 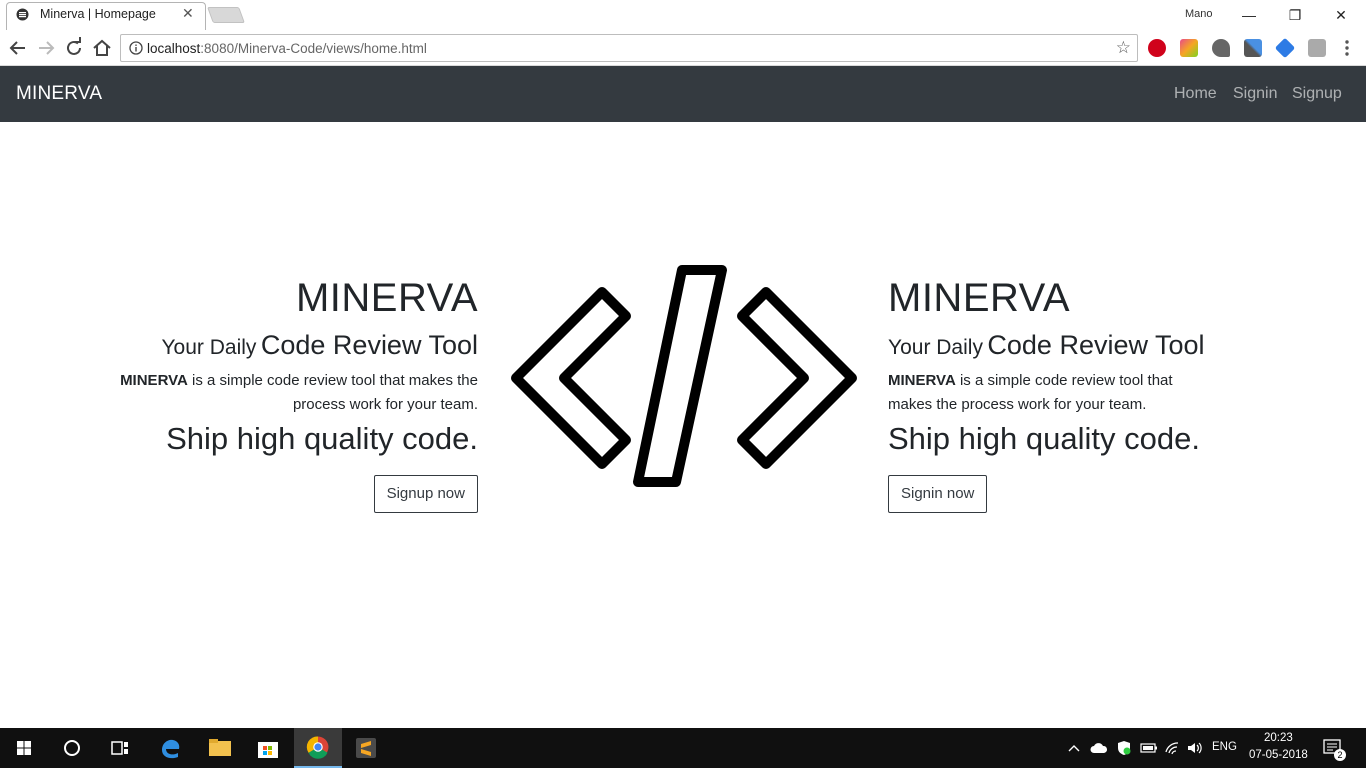 What do you see at coordinates (1249, 15) in the screenshot?
I see `minimize-icon: —` at bounding box center [1249, 15].